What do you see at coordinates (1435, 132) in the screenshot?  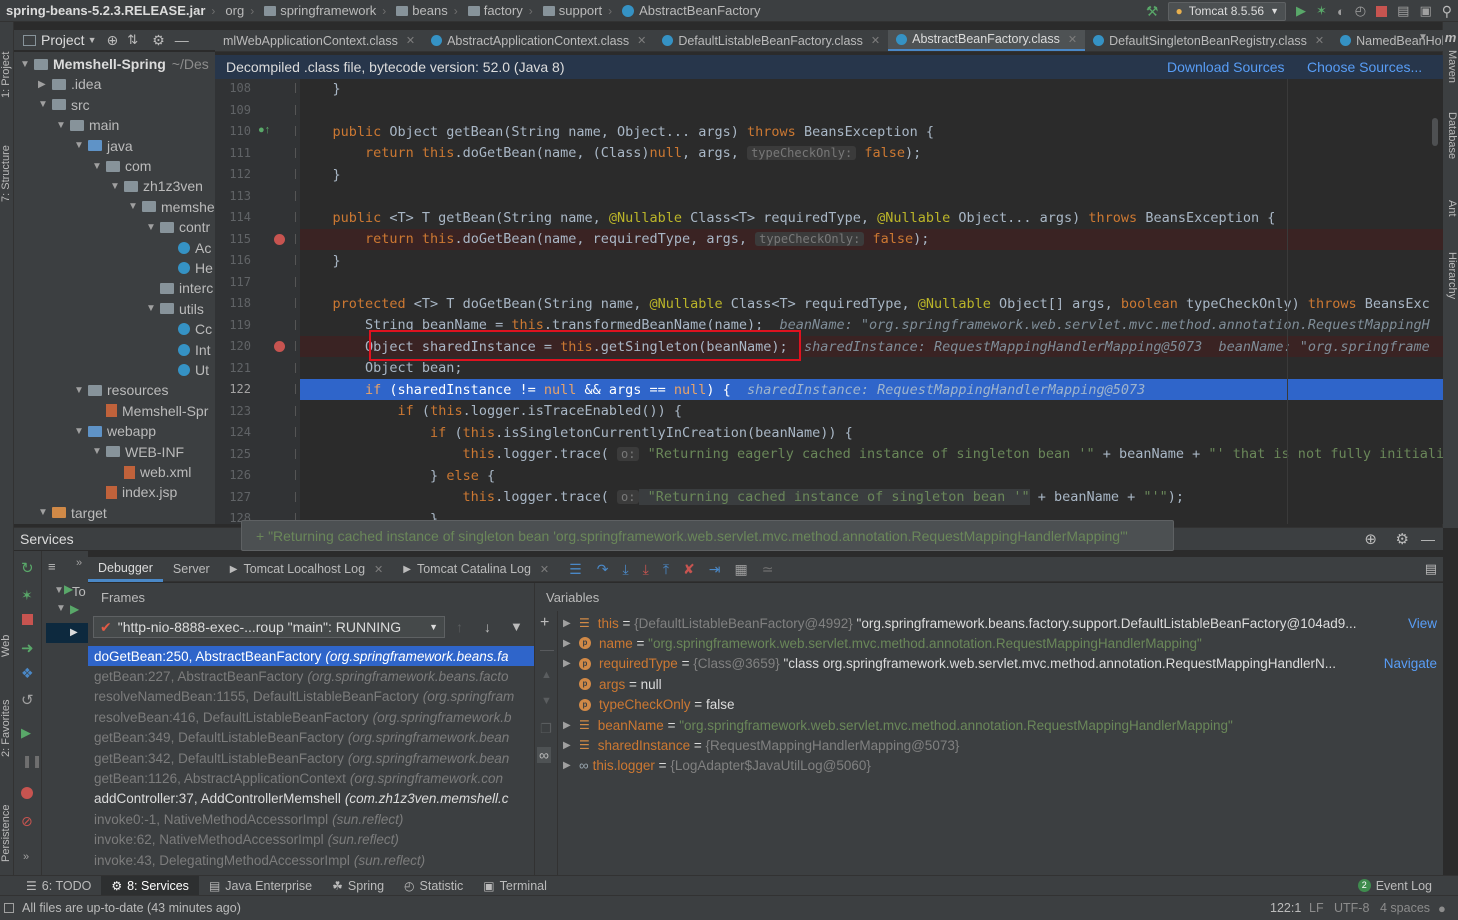 I see `editor-scrollbar` at bounding box center [1435, 132].